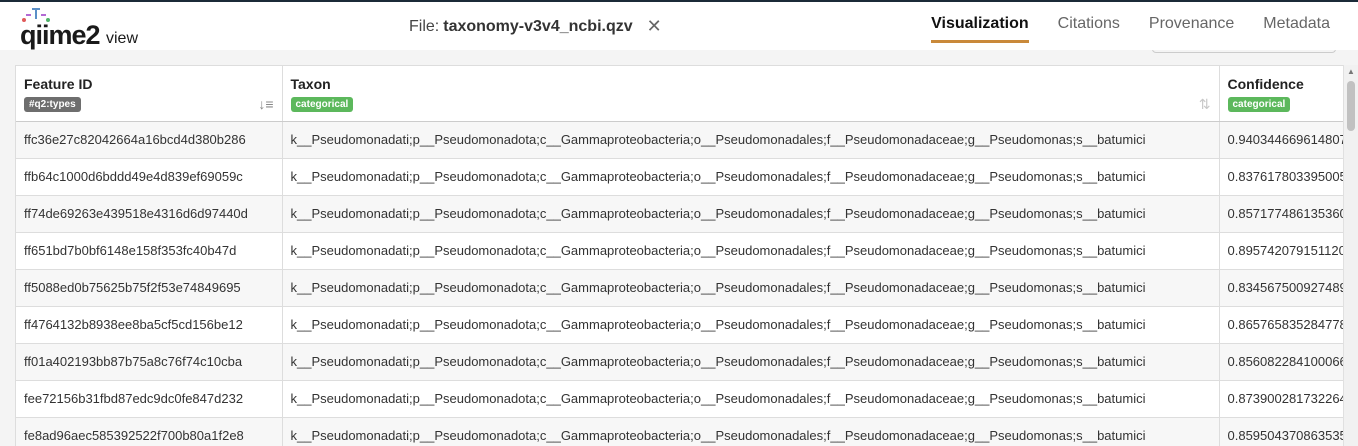 Image resolution: width=1358 pixels, height=446 pixels. I want to click on column-title: Feature ID, so click(58, 84).